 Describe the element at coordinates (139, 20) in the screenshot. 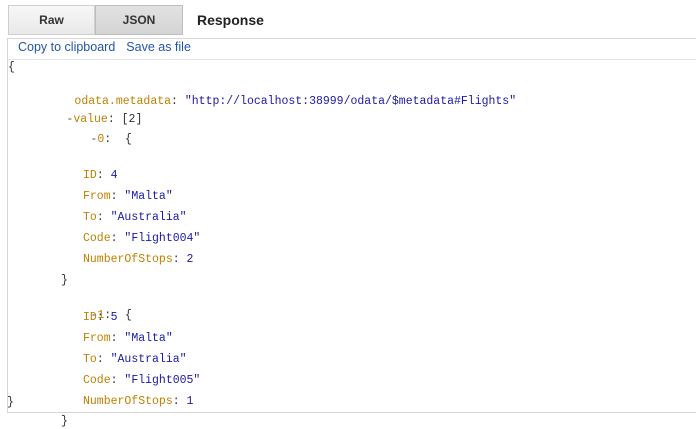

I see `tab-json: JSON` at that location.